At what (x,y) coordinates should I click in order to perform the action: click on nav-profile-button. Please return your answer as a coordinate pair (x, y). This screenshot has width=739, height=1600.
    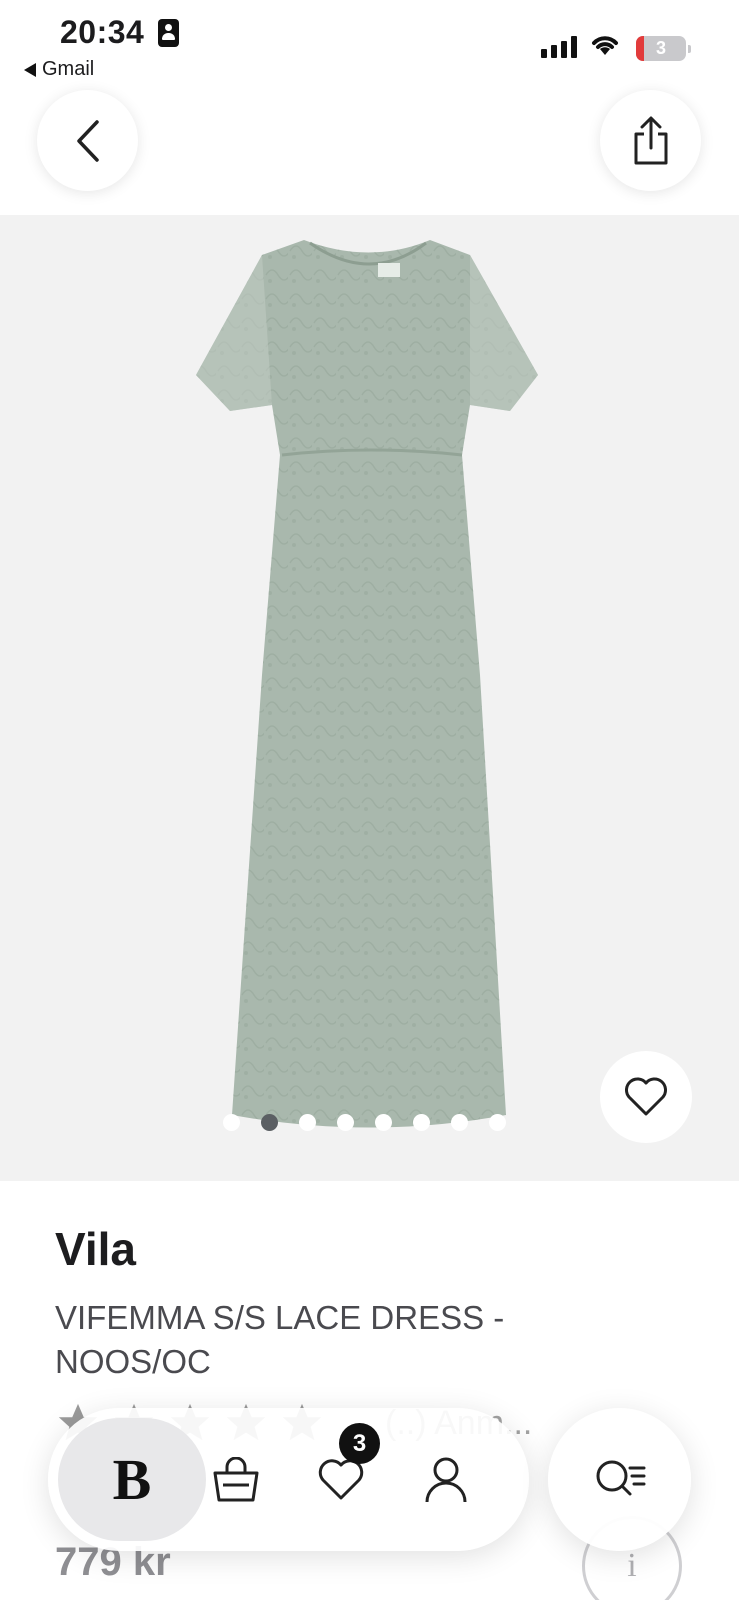
    Looking at the image, I should click on (446, 1479).